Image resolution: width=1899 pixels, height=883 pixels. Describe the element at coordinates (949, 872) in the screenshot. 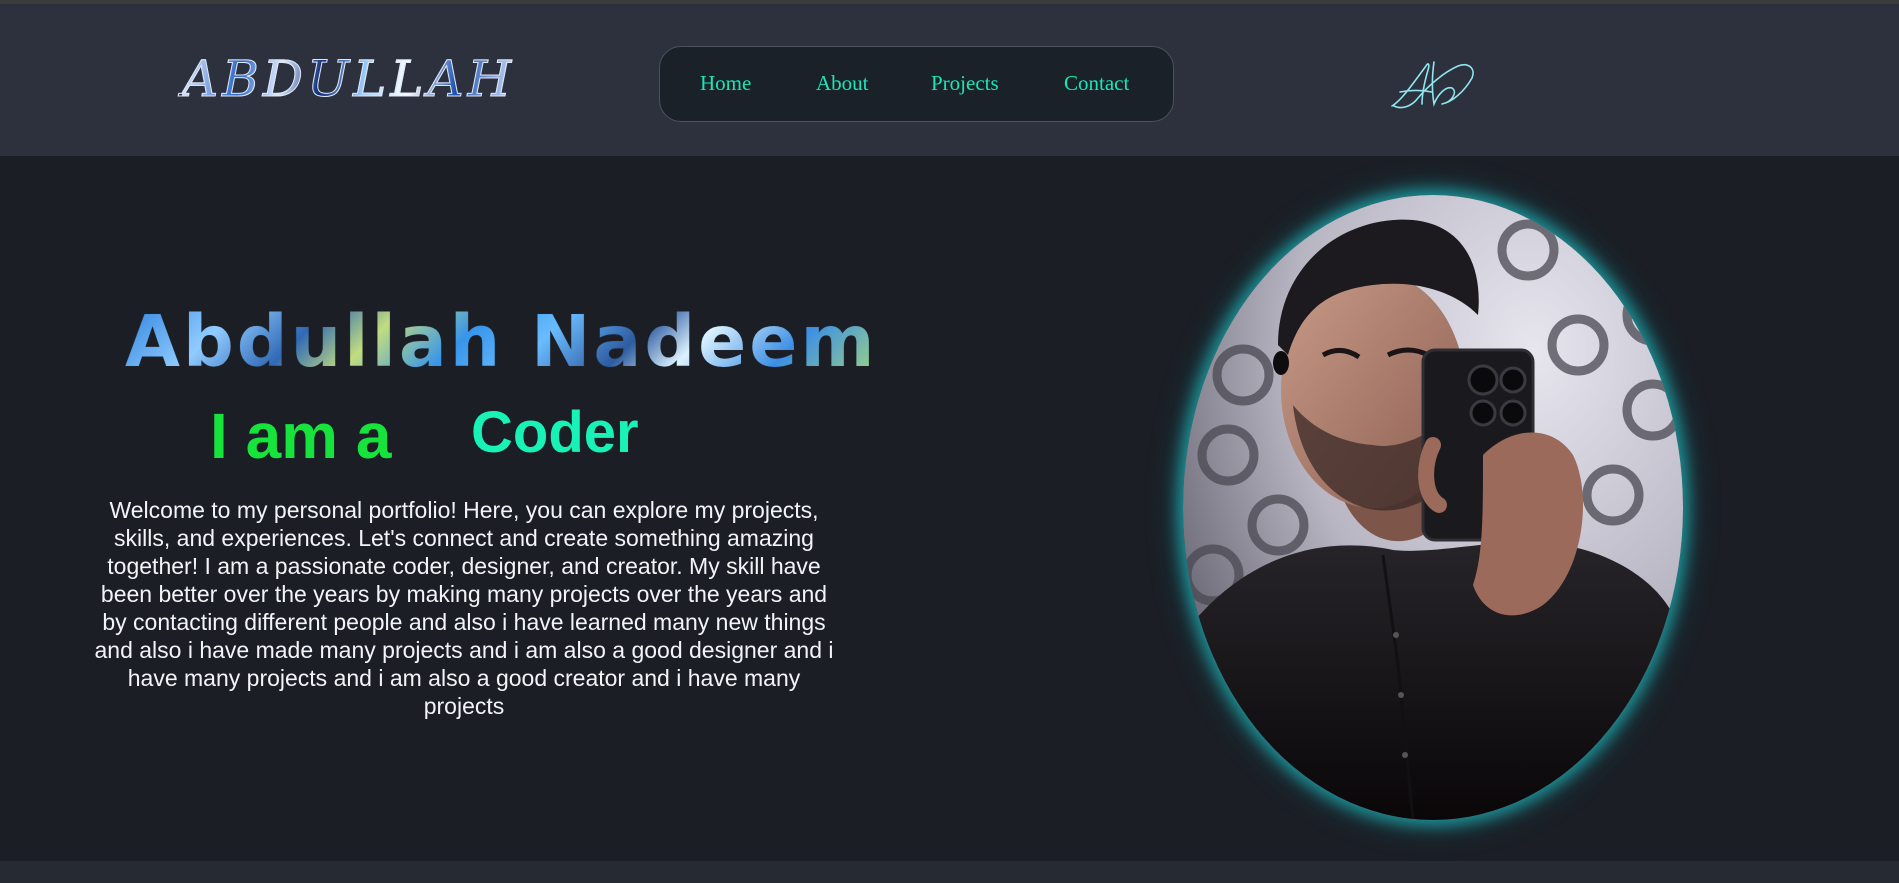

I see `footer-strip` at that location.